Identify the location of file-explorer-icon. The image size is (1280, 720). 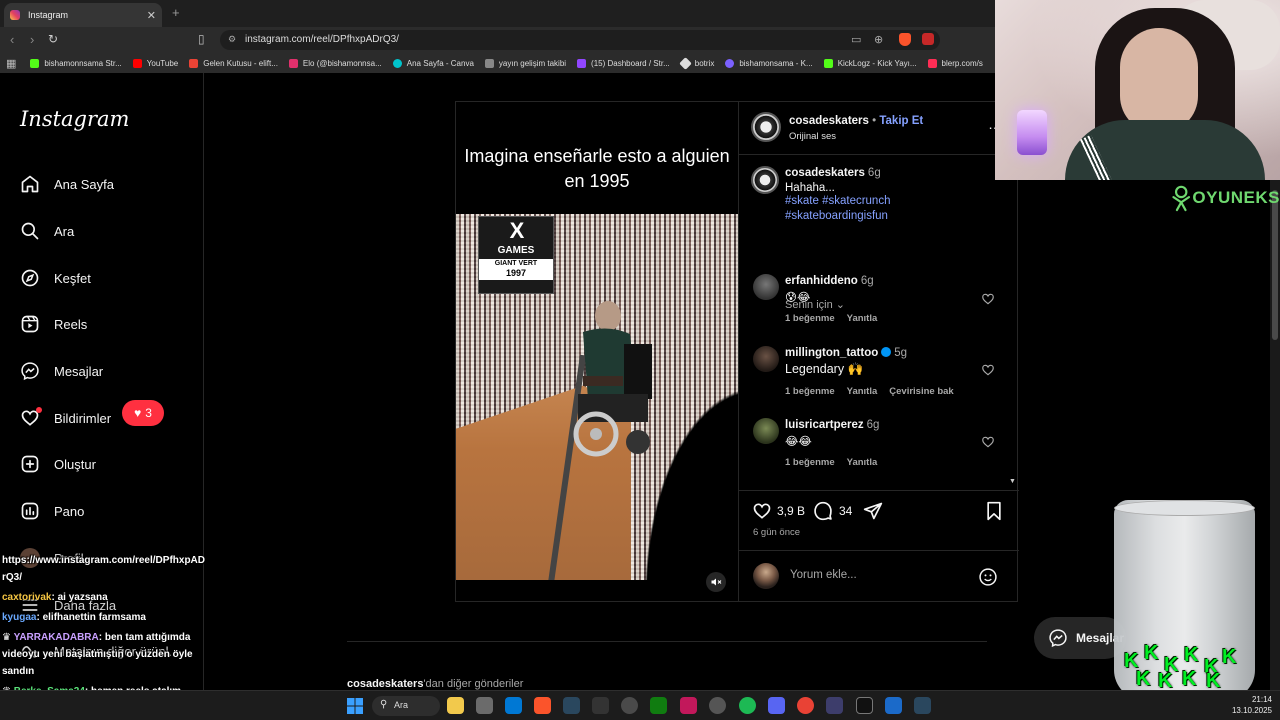
(455, 705).